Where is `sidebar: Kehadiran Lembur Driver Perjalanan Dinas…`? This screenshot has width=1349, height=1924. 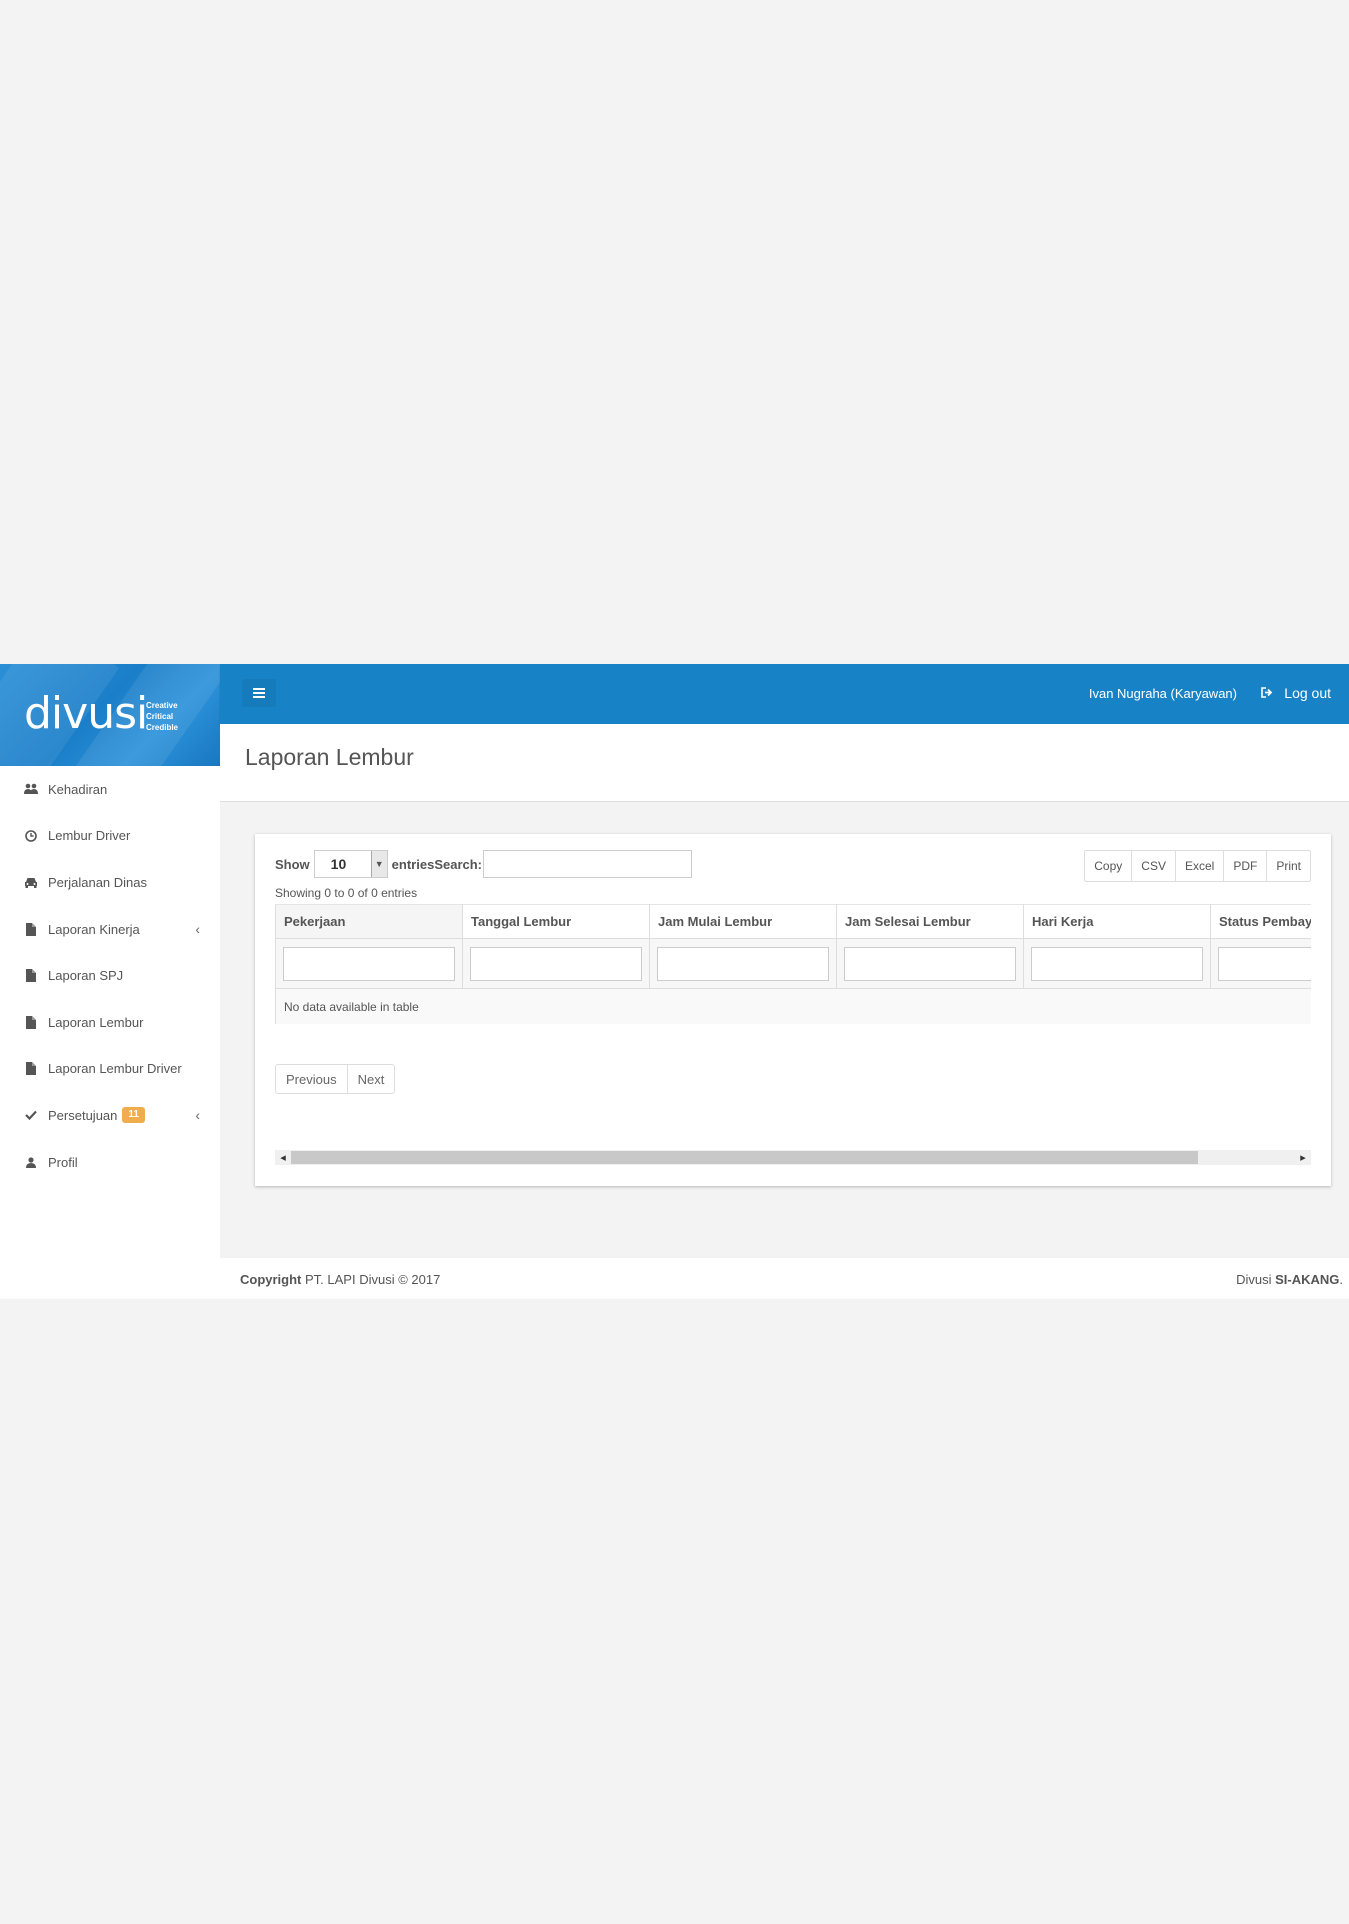 sidebar: Kehadiran Lembur Driver Perjalanan Dinas… is located at coordinates (110, 976).